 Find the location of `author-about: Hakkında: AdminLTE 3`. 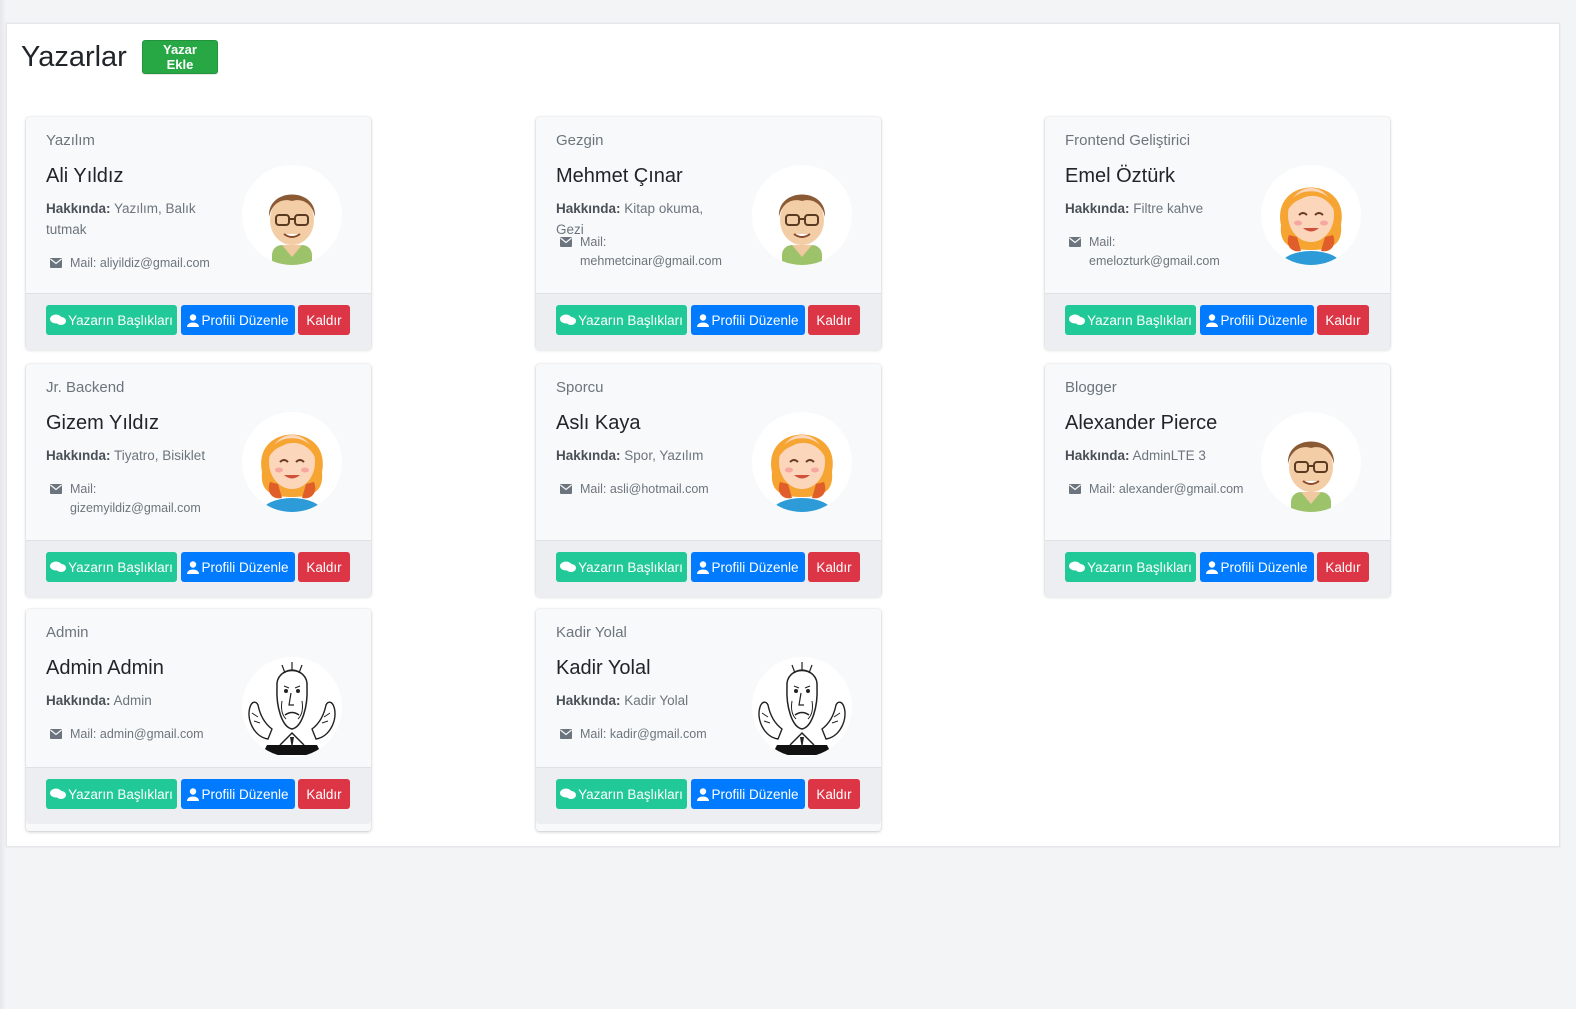

author-about: Hakkında: AdminLTE 3 is located at coordinates (1152, 455).